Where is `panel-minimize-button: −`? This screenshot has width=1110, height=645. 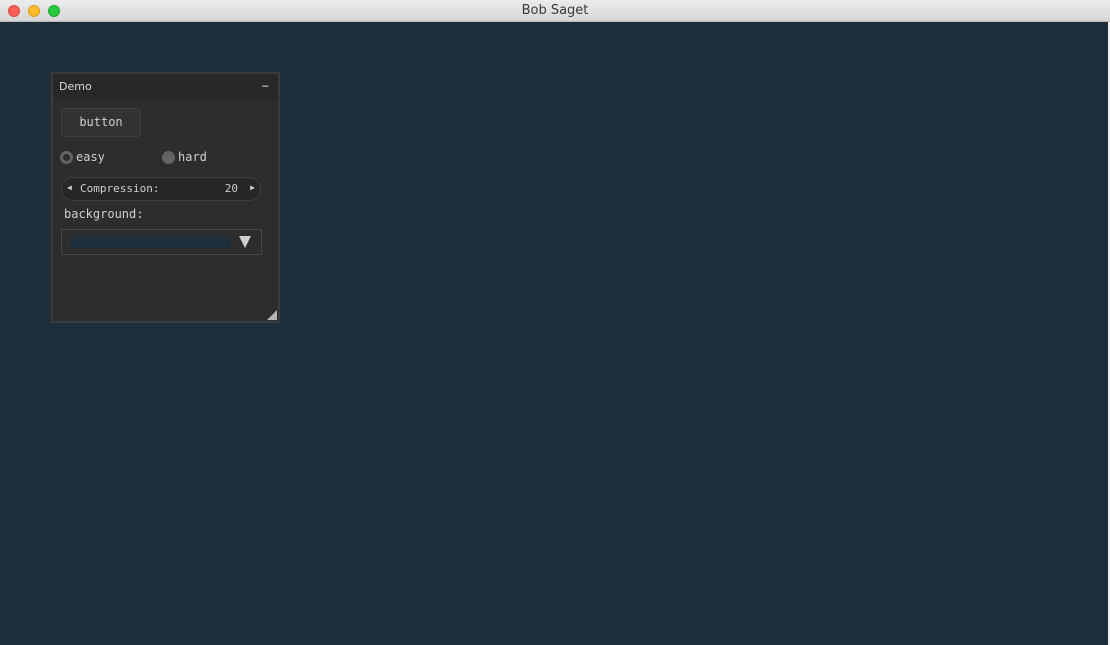
panel-minimize-button: − is located at coordinates (265, 86).